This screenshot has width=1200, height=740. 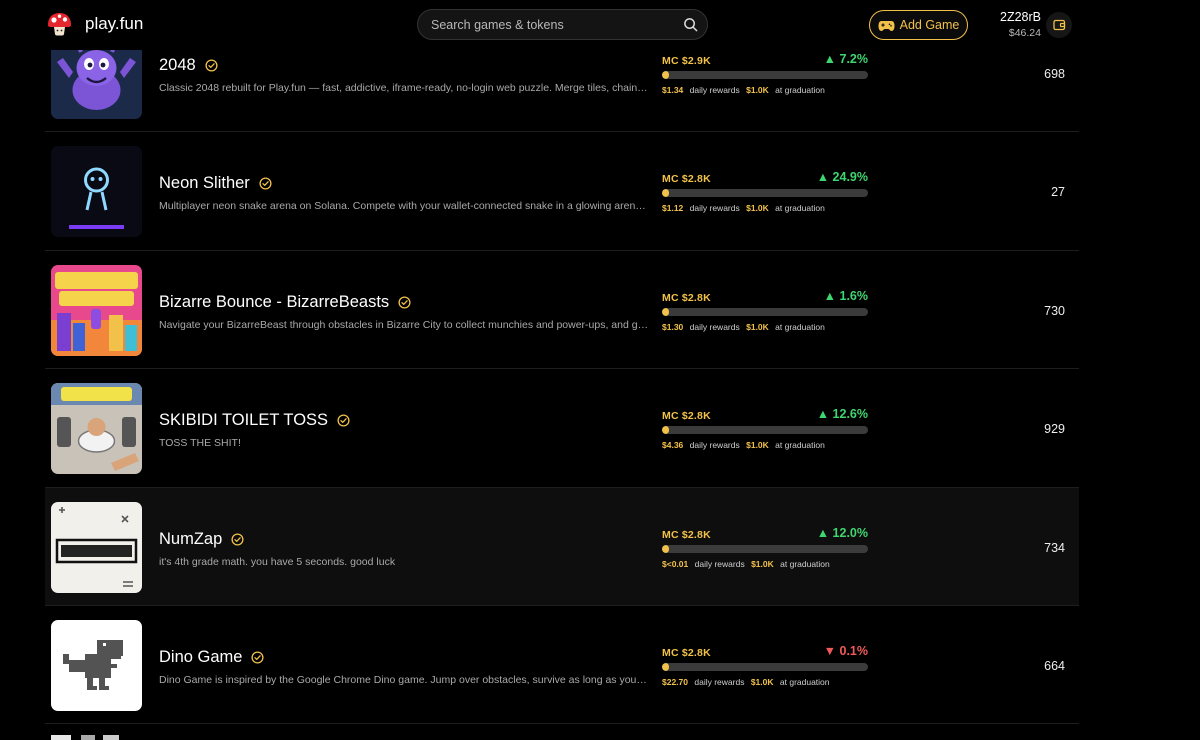 I want to click on game-title: NumZap, so click(x=190, y=539).